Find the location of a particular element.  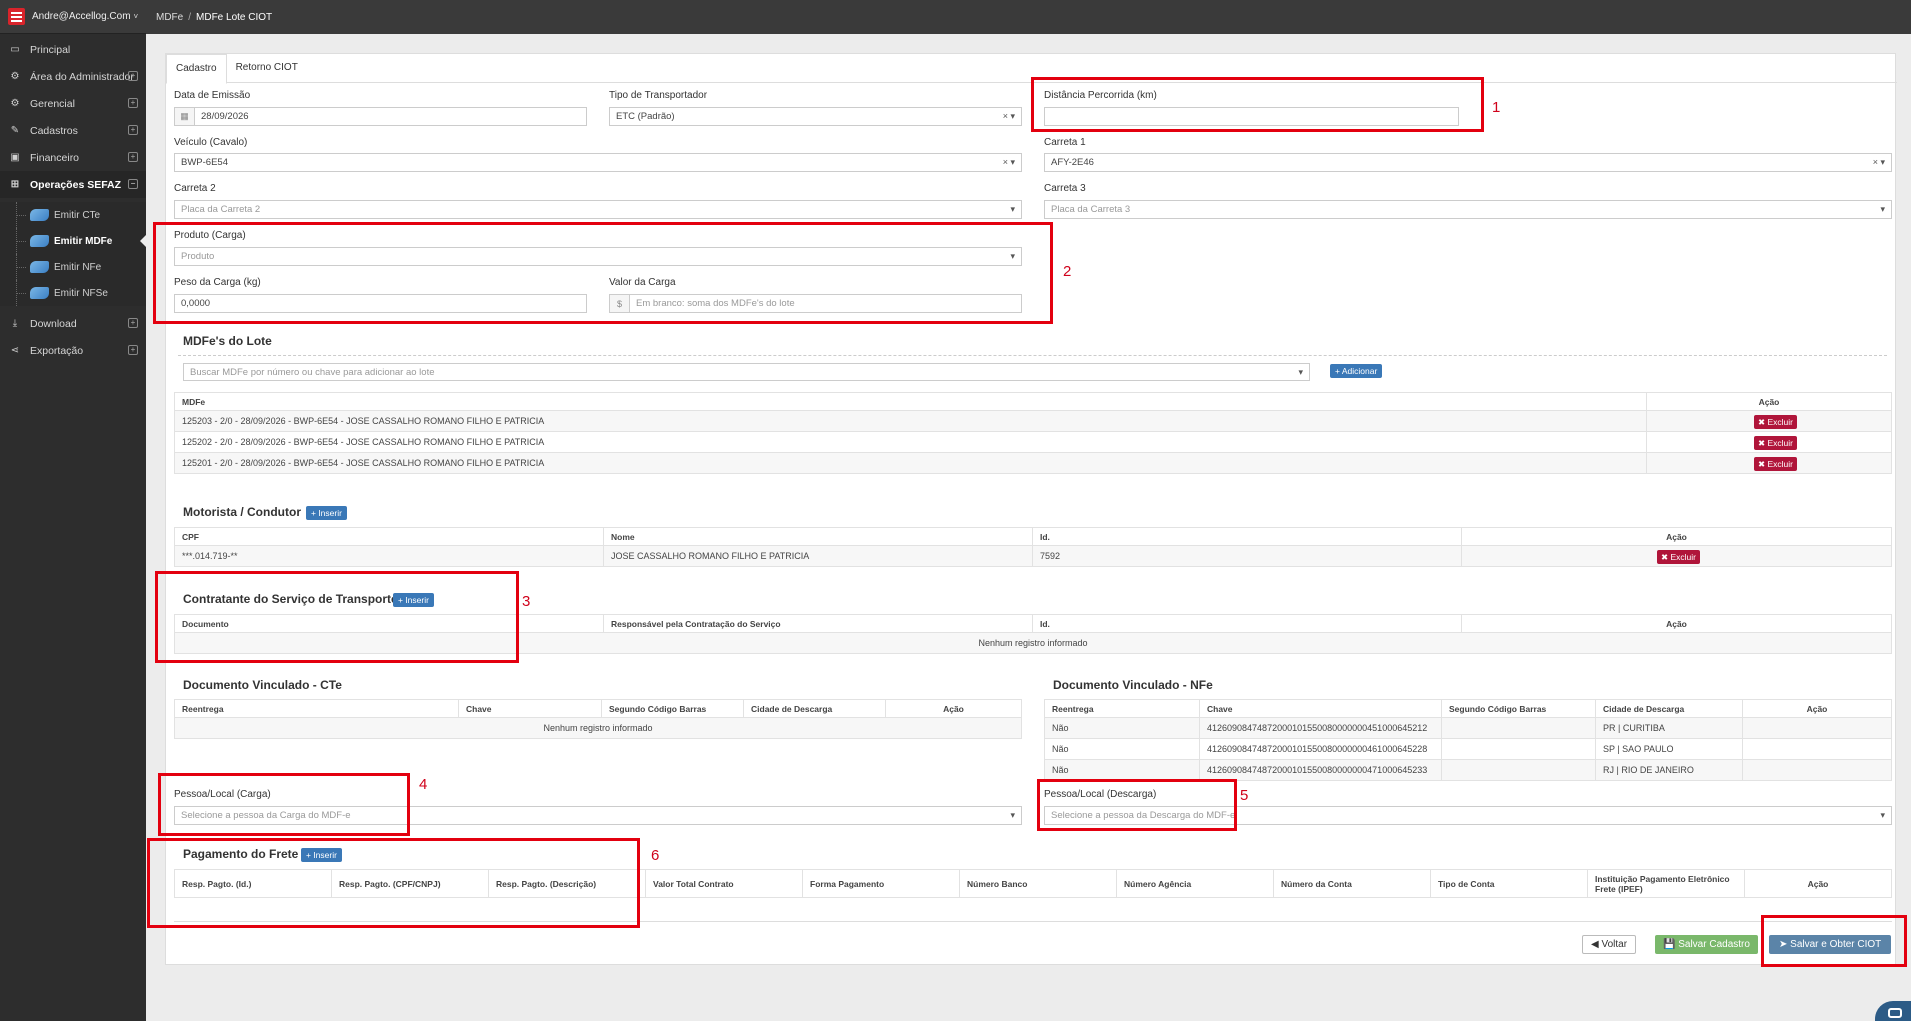

annotation-label-2: 2 is located at coordinates (1067, 271).